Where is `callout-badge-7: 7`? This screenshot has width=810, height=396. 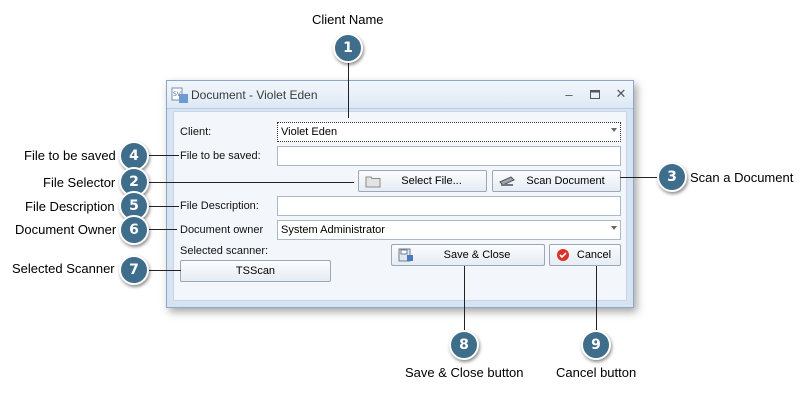 callout-badge-7: 7 is located at coordinates (134, 270).